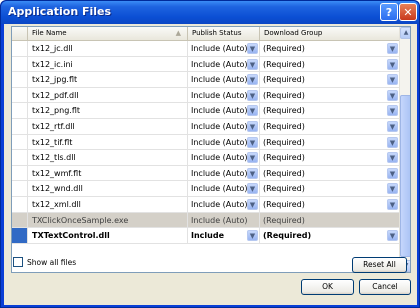 The height and width of the screenshot is (308, 420). What do you see at coordinates (210, 12) in the screenshot?
I see `title-bar: Application Files ? ✕` at bounding box center [210, 12].